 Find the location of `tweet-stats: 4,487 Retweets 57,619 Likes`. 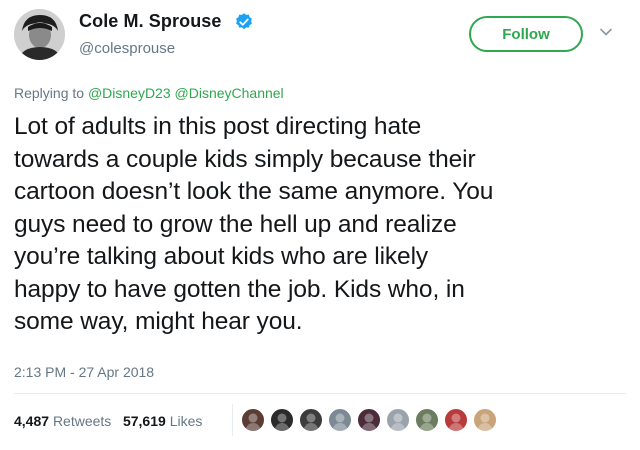

tweet-stats: 4,487 Retweets 57,619 Likes is located at coordinates (108, 421).